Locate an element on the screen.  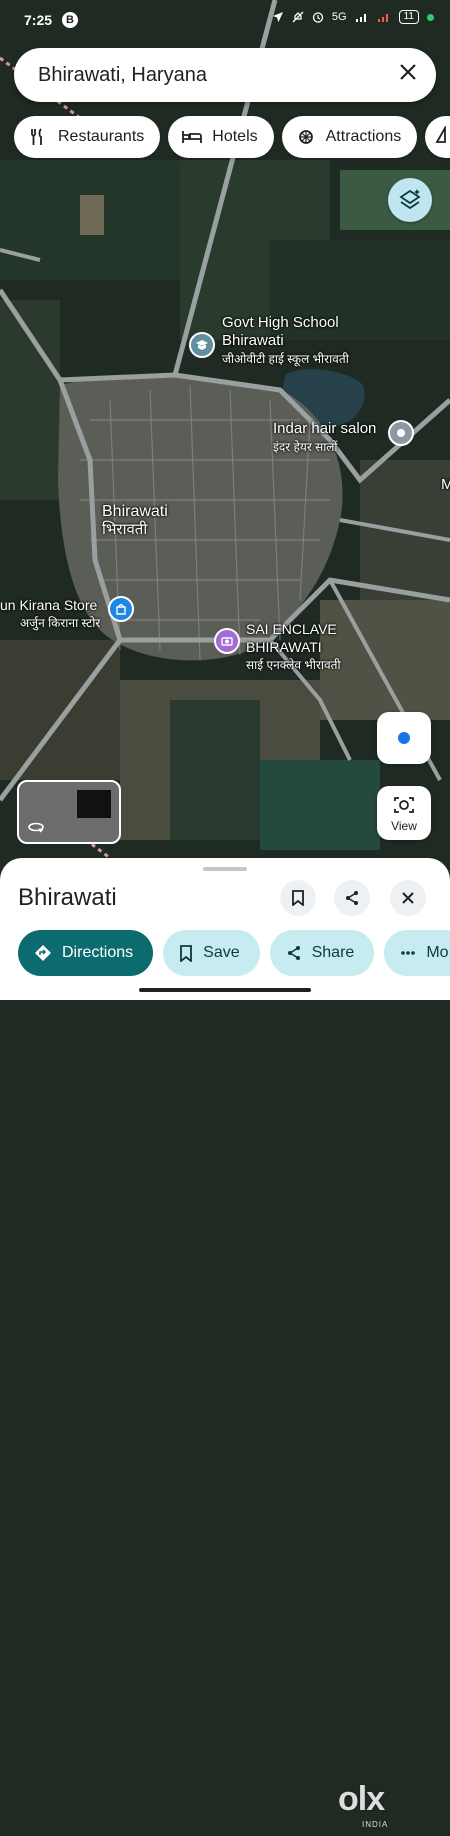
status-bar: 7:25 B 5G 11 is located at coordinates (225, 20).